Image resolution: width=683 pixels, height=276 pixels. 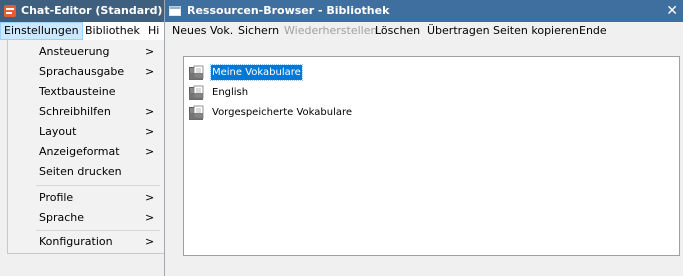 I want to click on list-item-label: Meine Vokabulare, so click(x=256, y=72).